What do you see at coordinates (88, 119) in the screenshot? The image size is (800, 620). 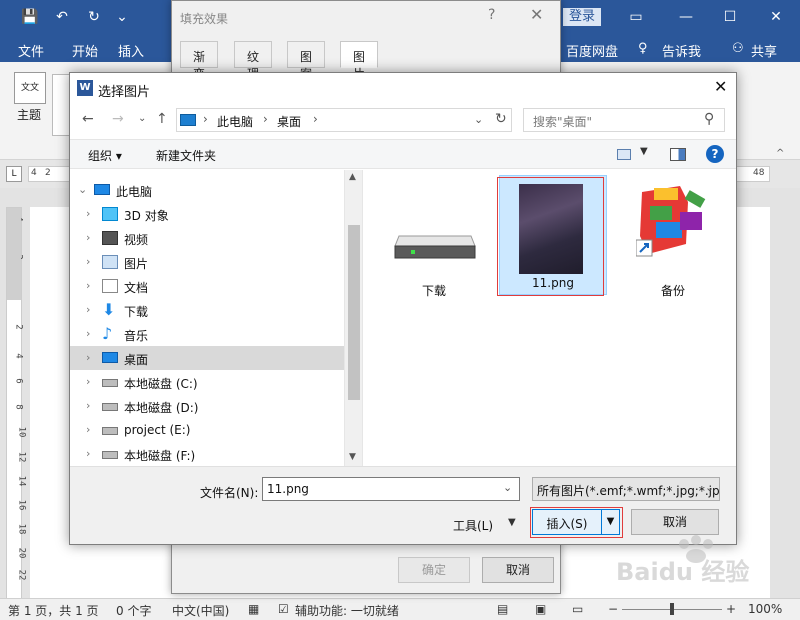 I see `back-icon: ←` at bounding box center [88, 119].